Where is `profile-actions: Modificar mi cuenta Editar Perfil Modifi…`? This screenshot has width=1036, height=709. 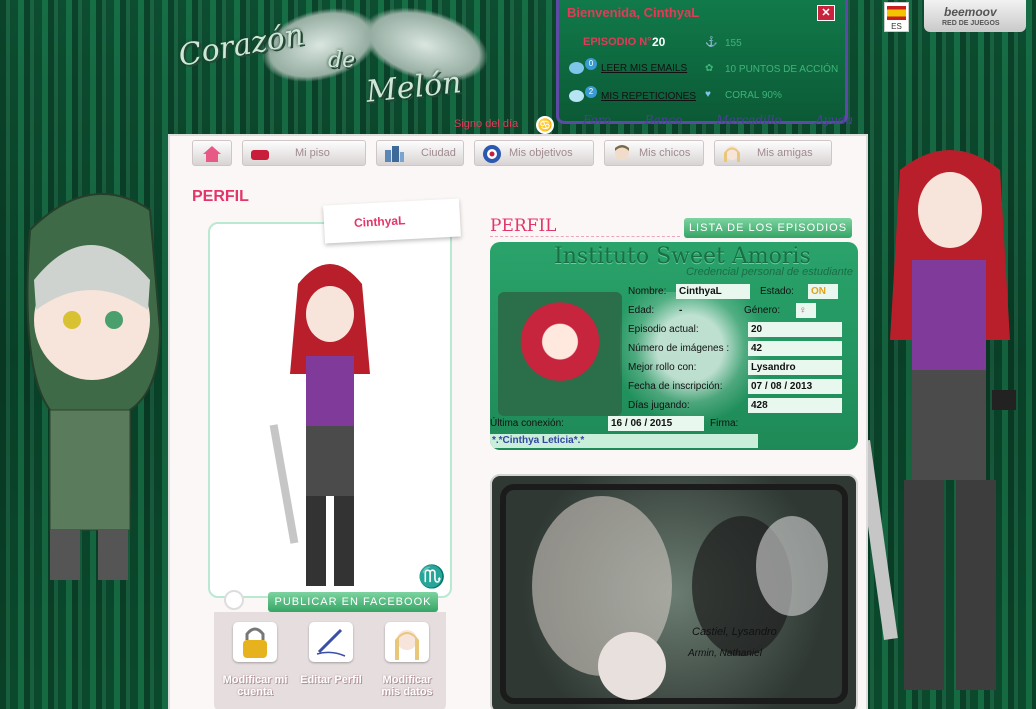 profile-actions: Modificar mi cuenta Editar Perfil Modifi… is located at coordinates (330, 660).